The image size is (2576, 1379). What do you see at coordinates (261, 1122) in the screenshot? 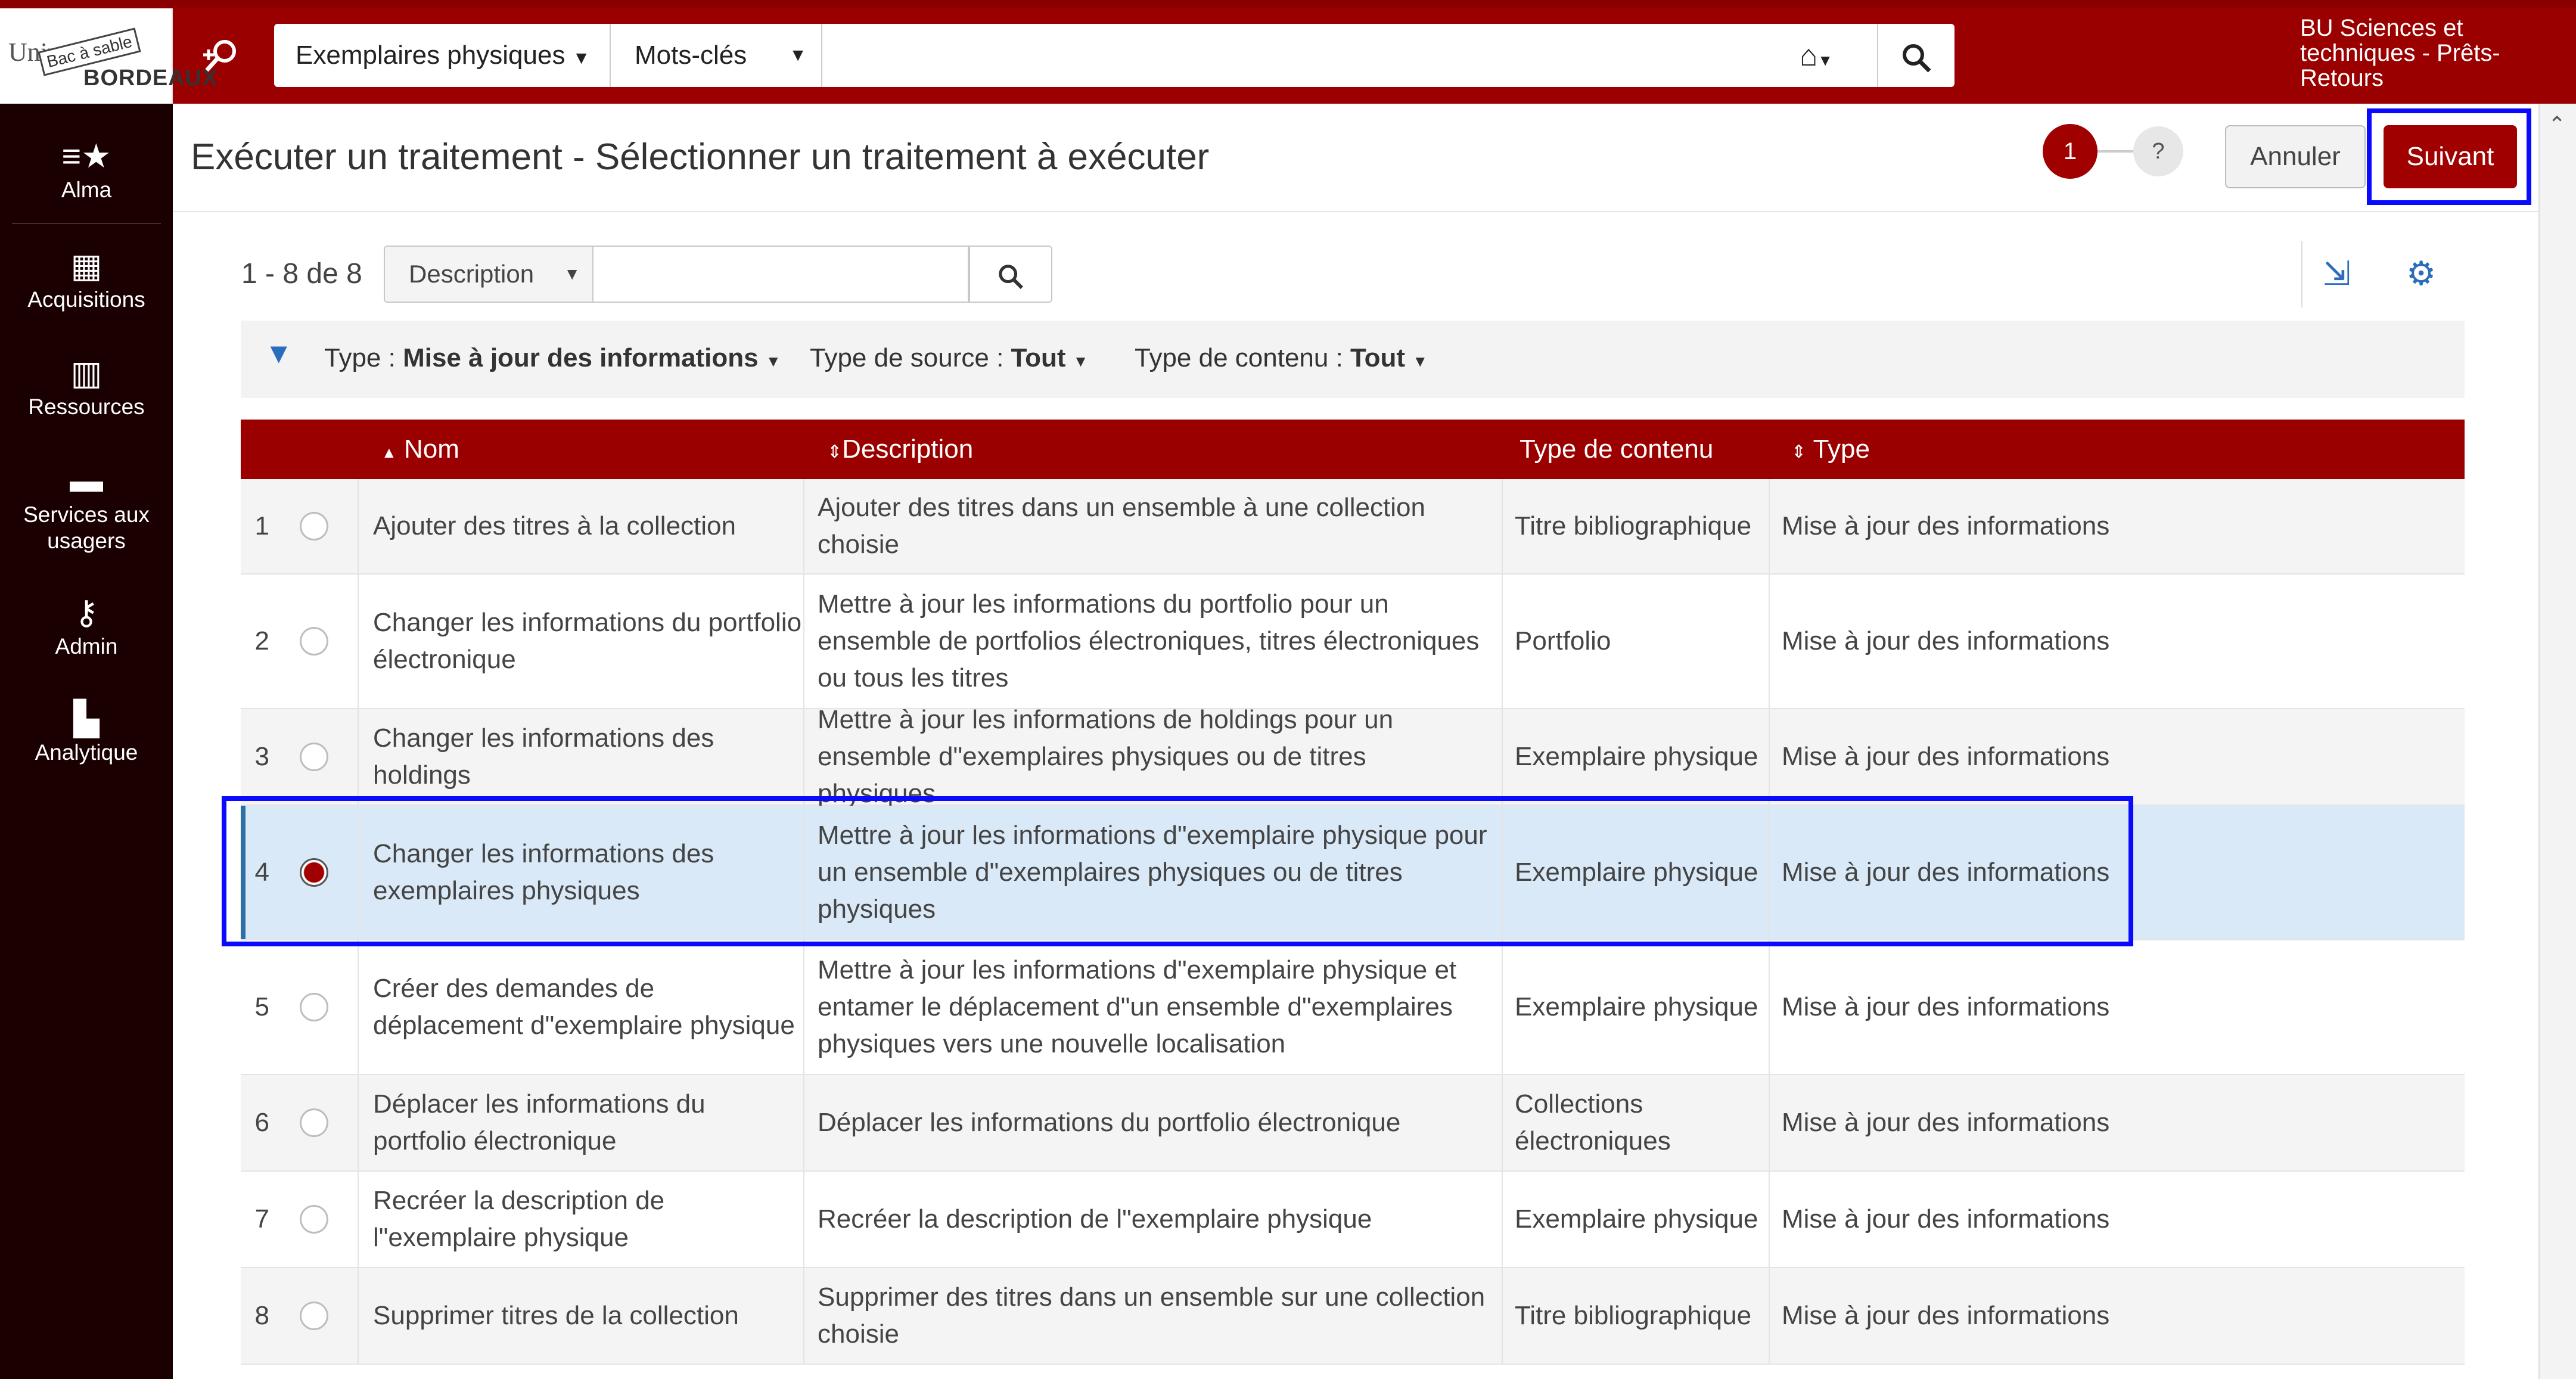
I see `row-number: 6` at bounding box center [261, 1122].